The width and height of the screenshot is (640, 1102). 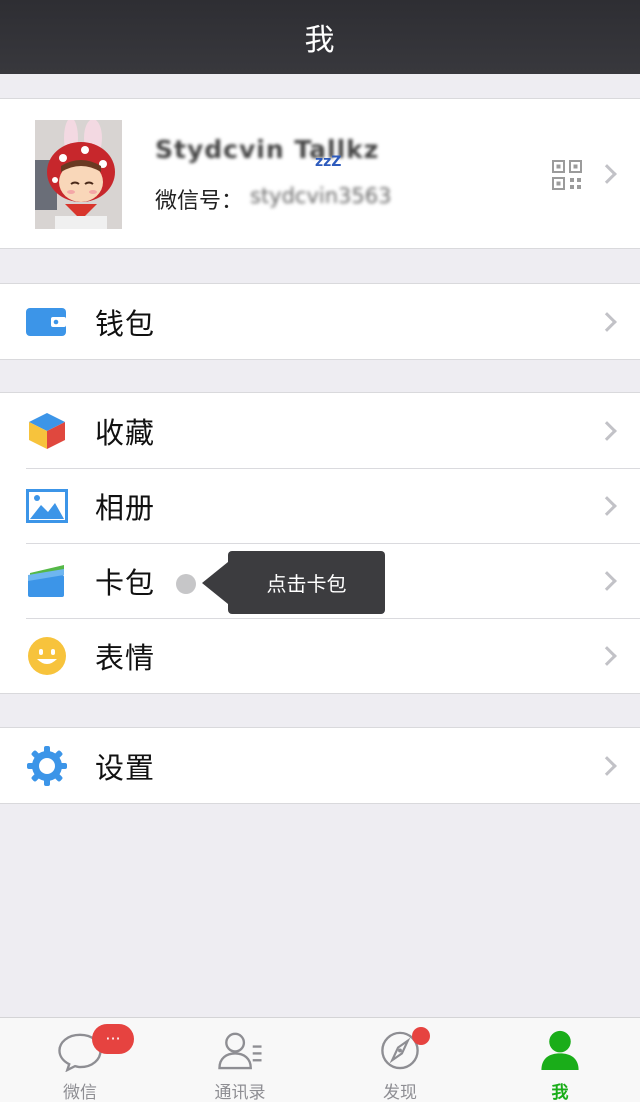 I want to click on cube-icon, so click(x=47, y=431).